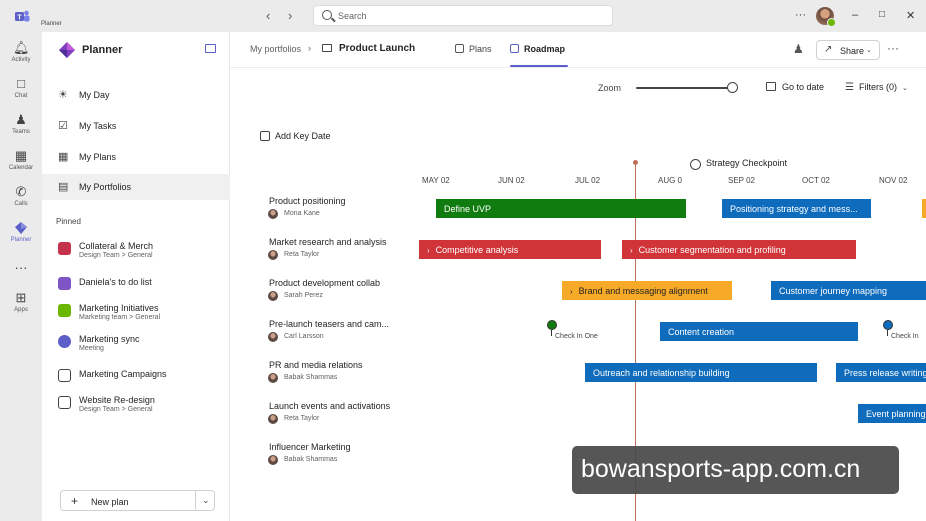  What do you see at coordinates (268, 15) in the screenshot?
I see `back-arrow-icon: ‹` at bounding box center [268, 15].